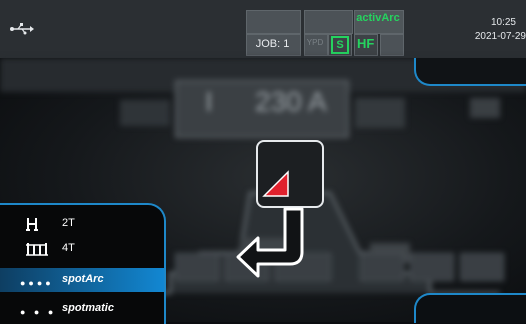 The width and height of the screenshot is (526, 324). What do you see at coordinates (272, 44) in the screenshot?
I see `job-label: JOB: 1` at bounding box center [272, 44].